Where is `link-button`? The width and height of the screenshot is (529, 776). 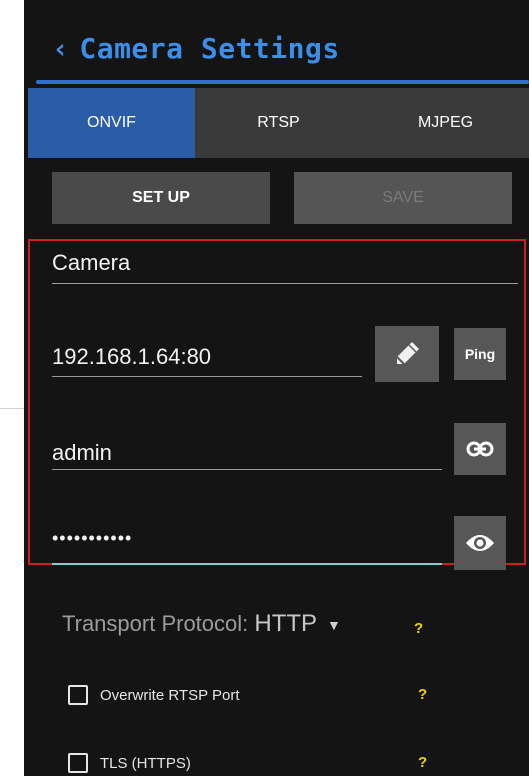
link-button is located at coordinates (480, 449).